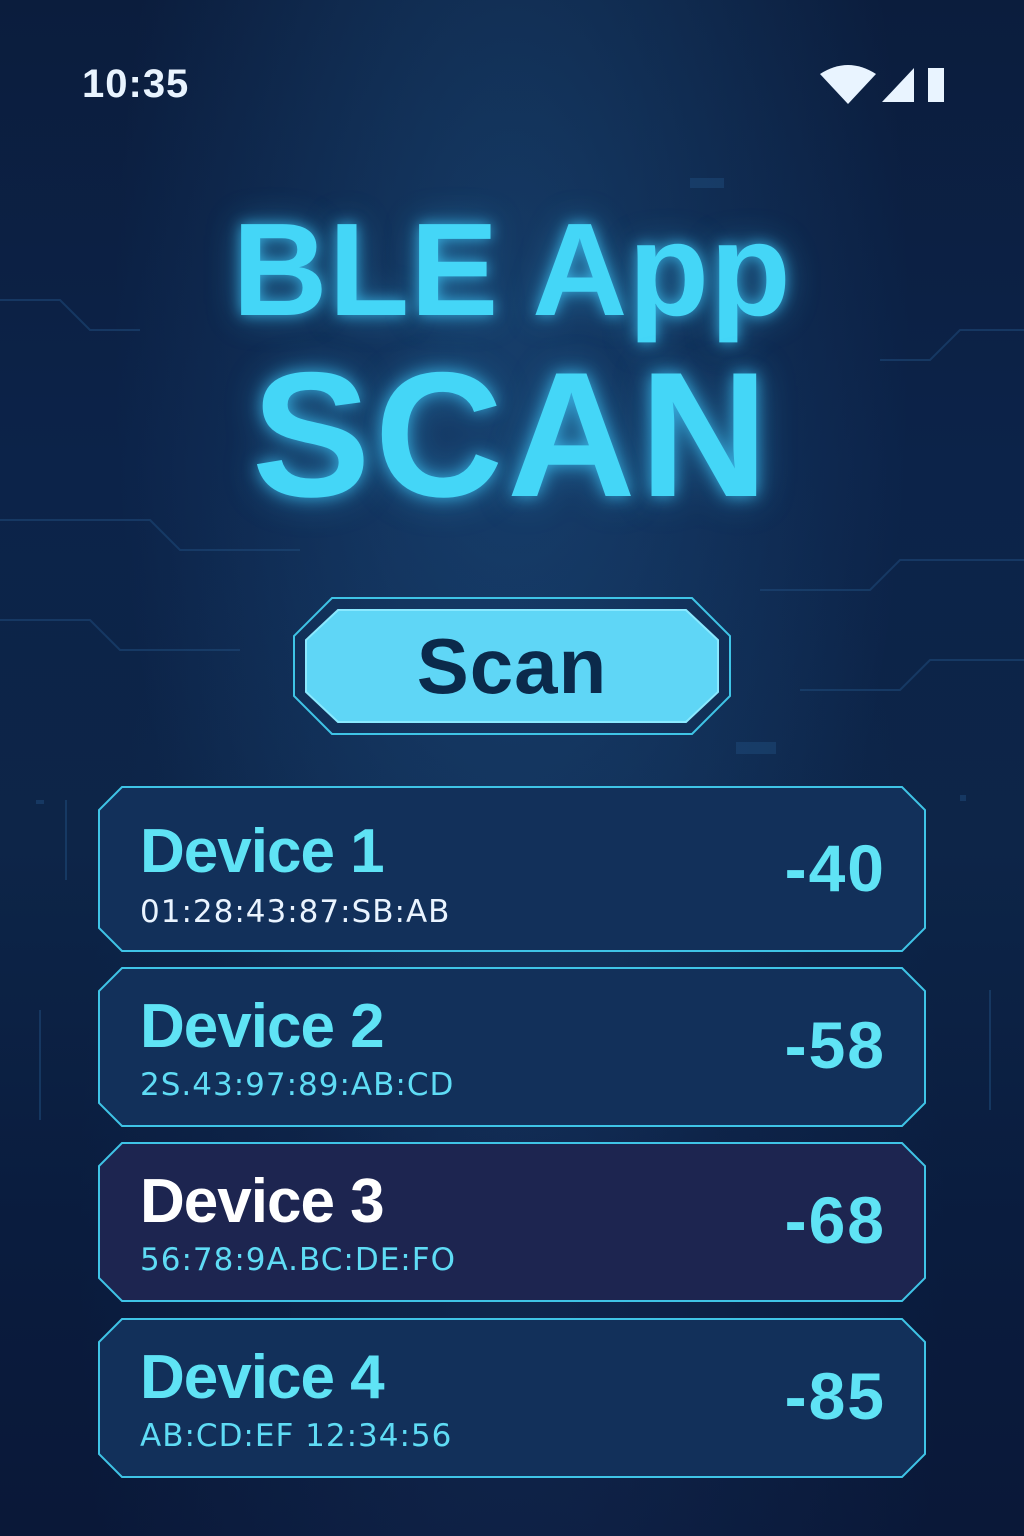 The height and width of the screenshot is (1536, 1024). Describe the element at coordinates (936, 85) in the screenshot. I see `battery-icon` at that location.